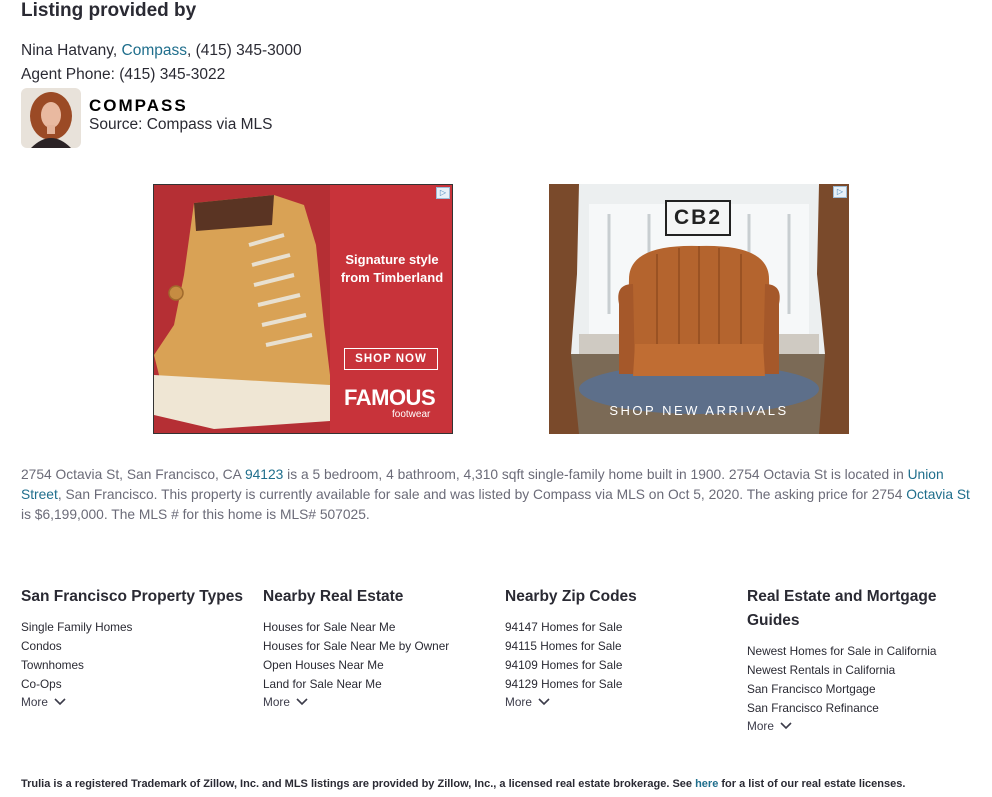  What do you see at coordinates (859, 651) in the screenshot?
I see `column-link: Newest Homes for Sale in California` at bounding box center [859, 651].